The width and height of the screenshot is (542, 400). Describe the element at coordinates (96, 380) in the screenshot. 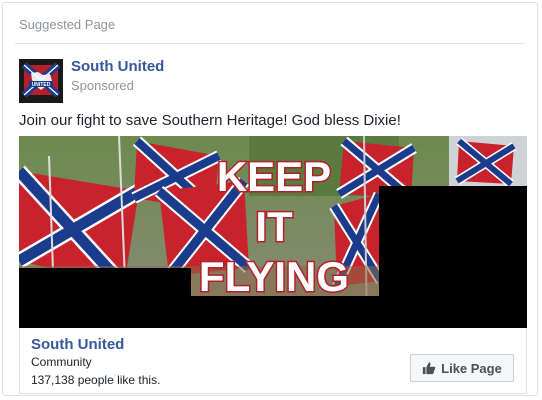

I see `page-likes-count: 137,138 people like this.` at that location.